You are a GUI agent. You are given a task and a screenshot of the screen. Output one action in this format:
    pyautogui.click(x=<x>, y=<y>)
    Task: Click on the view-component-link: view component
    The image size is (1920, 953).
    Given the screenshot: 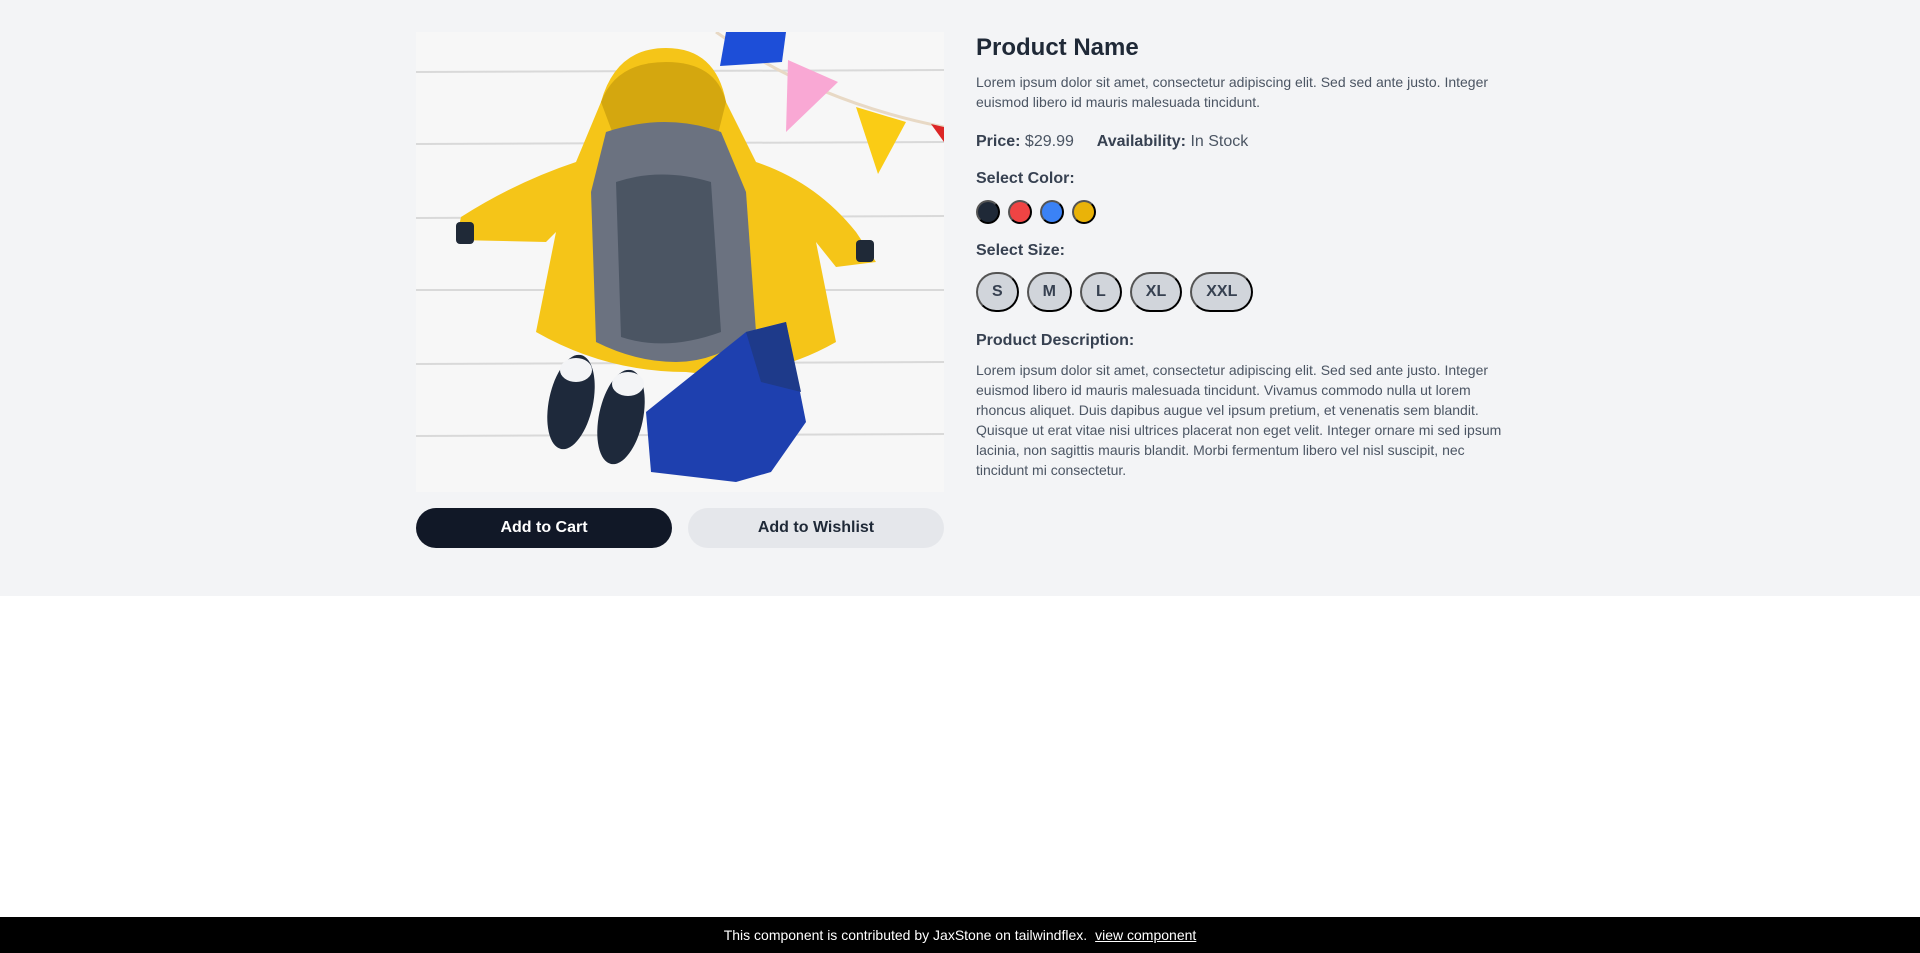 What is the action you would take?
    pyautogui.click(x=1145, y=935)
    